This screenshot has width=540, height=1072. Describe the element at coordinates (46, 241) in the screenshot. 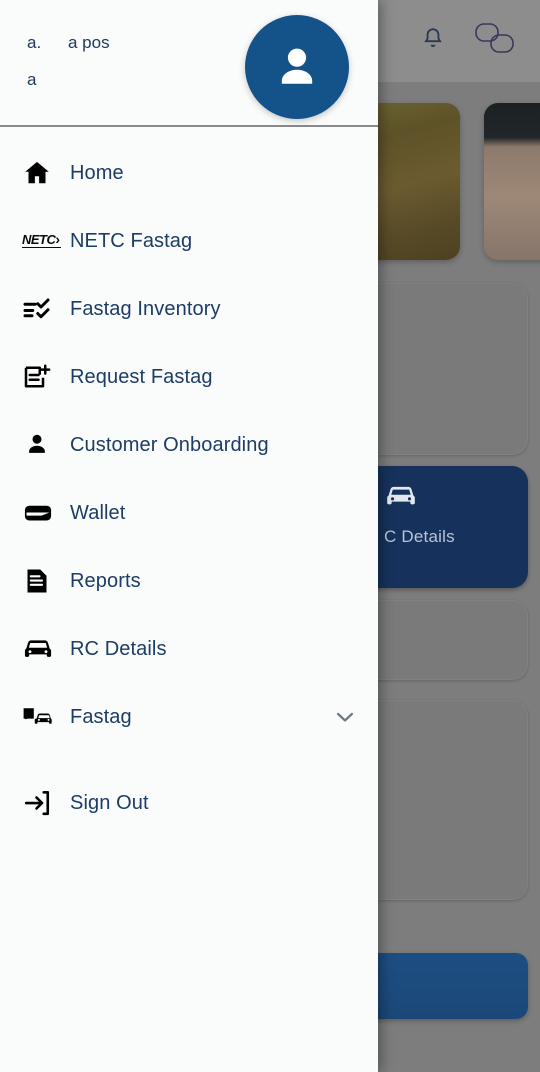

I see `netc-logo-icon: NETC` at that location.